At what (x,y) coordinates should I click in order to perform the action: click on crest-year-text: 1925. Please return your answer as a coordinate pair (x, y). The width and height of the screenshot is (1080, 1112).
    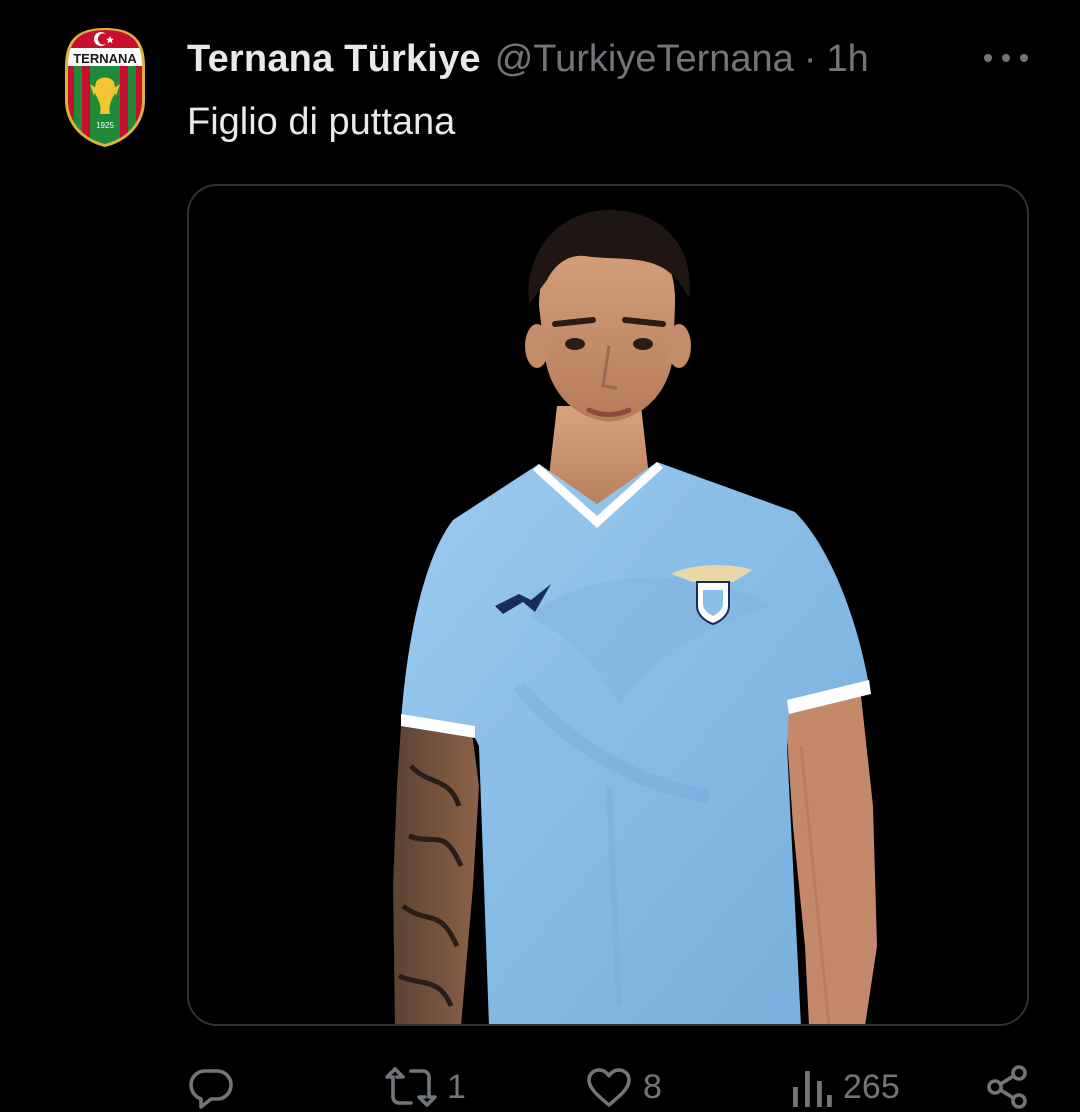
    Looking at the image, I should click on (105, 125).